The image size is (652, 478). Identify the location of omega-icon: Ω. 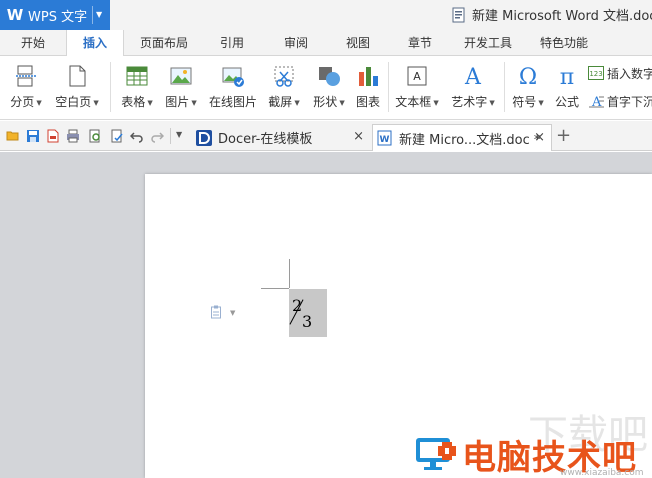
(528, 76).